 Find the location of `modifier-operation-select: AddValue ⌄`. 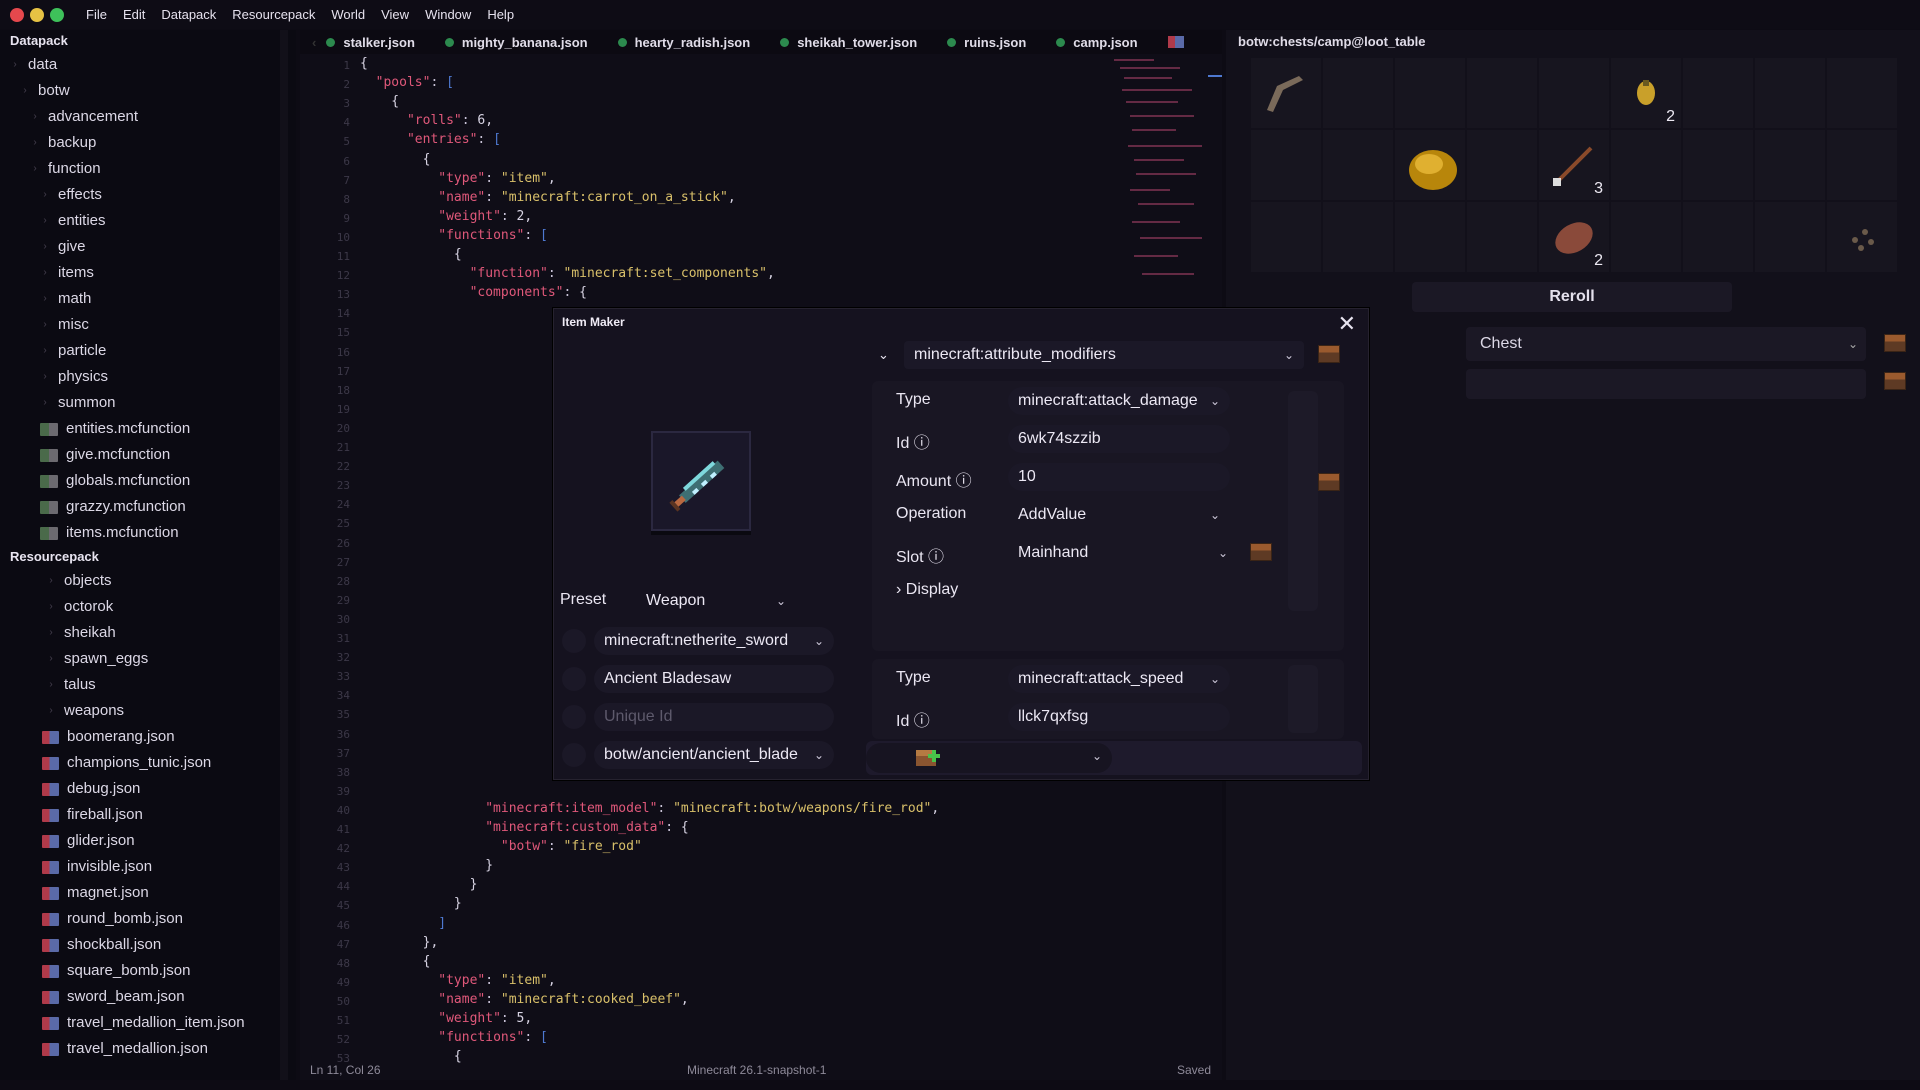

modifier-operation-select: AddValue ⌄ is located at coordinates (1119, 515).